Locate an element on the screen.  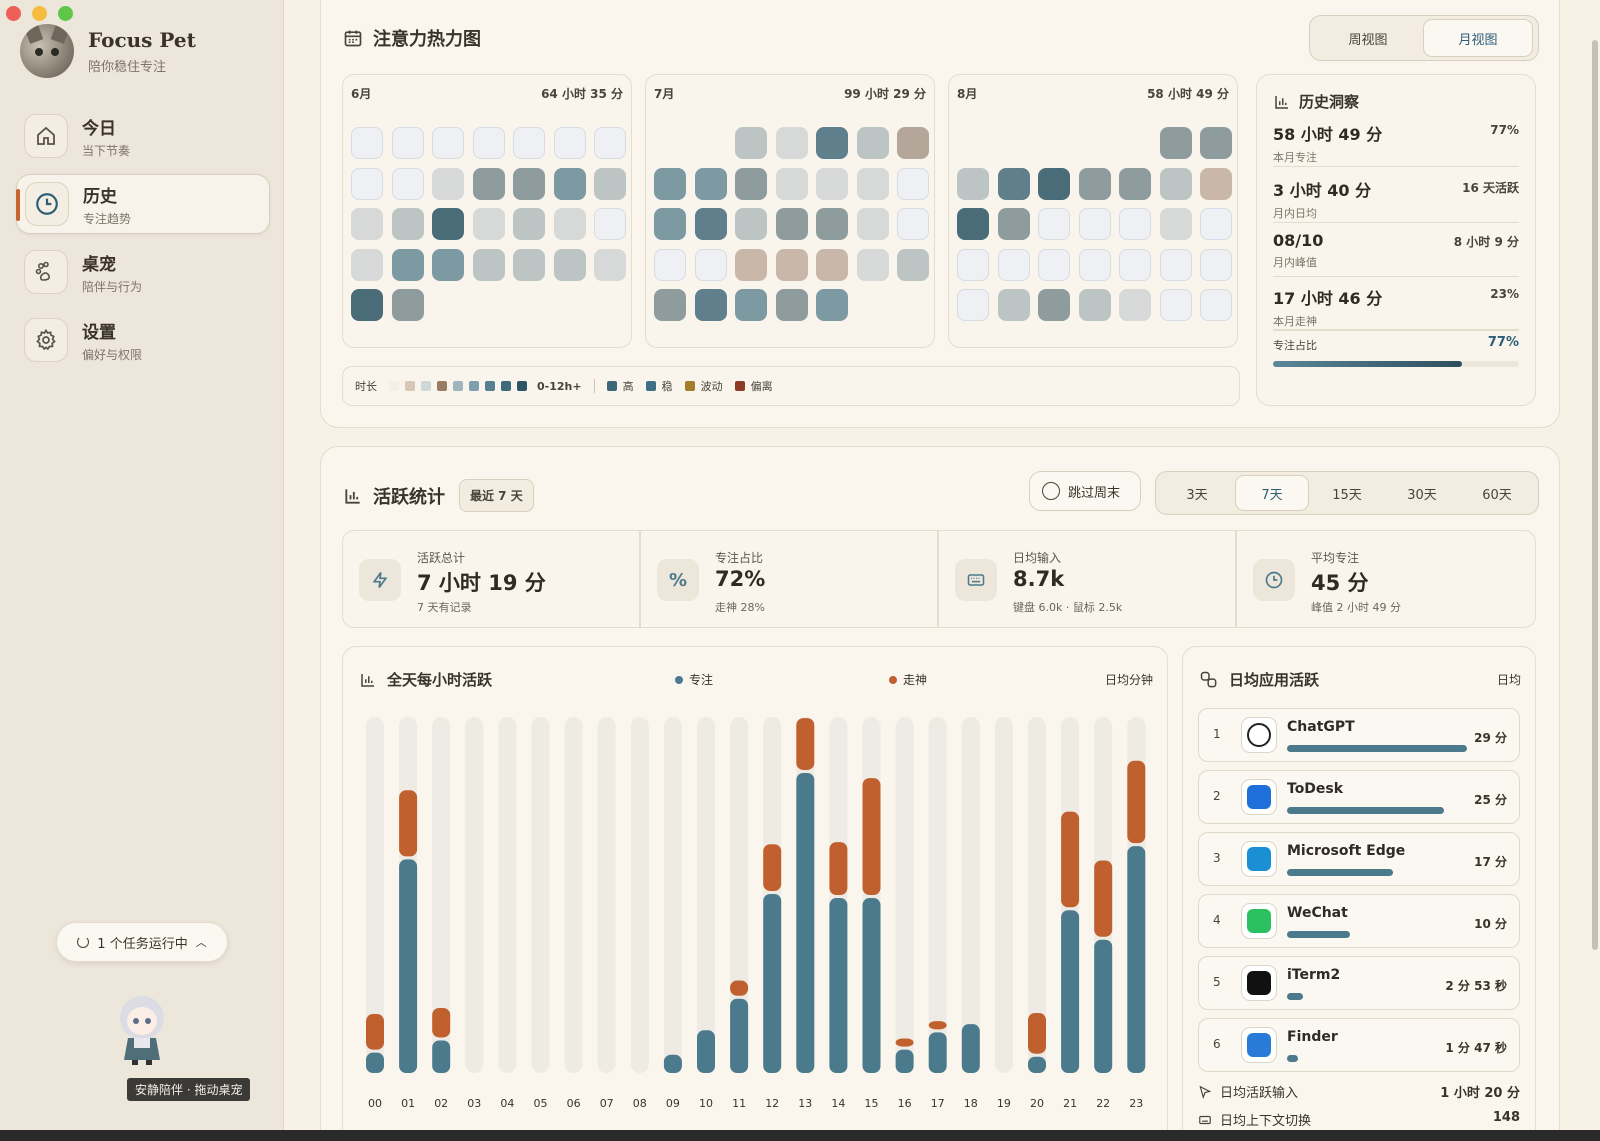
skip-weekend-toggle: 跳过周末 is located at coordinates (1085, 491).